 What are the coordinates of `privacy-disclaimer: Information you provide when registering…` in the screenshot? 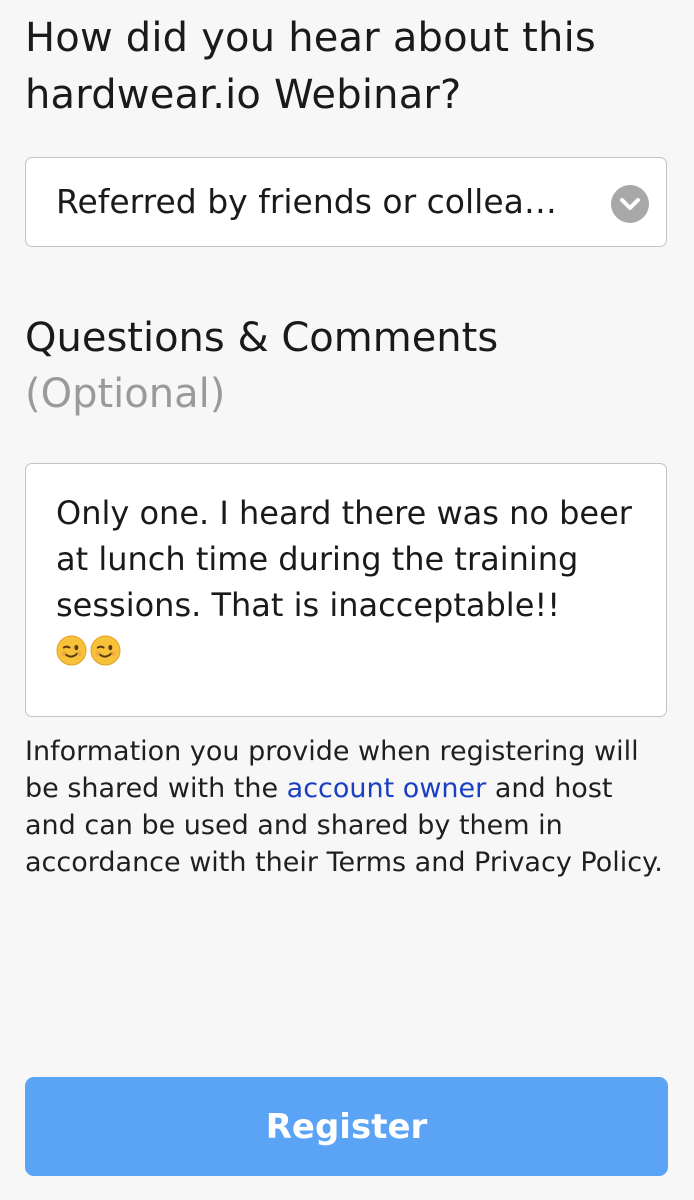 It's located at (345, 807).